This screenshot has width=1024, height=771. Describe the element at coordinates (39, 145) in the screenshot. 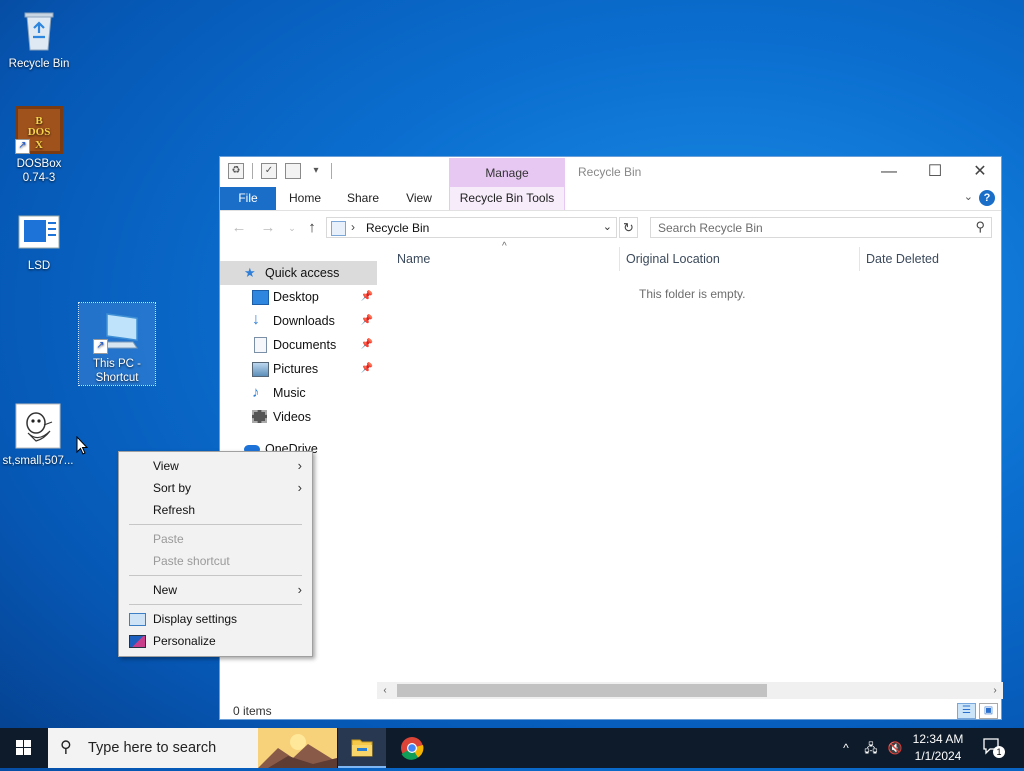

I see `desktop-icon-dosbox: B DOS X ↗ DOSBox 0.74-3` at that location.